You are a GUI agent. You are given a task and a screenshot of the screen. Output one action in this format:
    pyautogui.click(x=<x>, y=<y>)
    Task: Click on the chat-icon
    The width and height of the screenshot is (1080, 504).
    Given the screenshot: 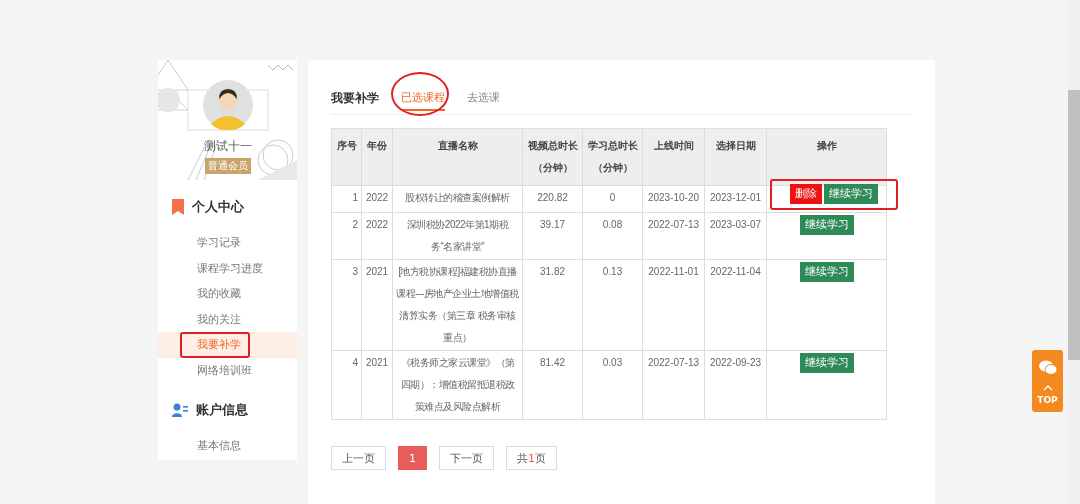 What is the action you would take?
    pyautogui.click(x=1047, y=367)
    